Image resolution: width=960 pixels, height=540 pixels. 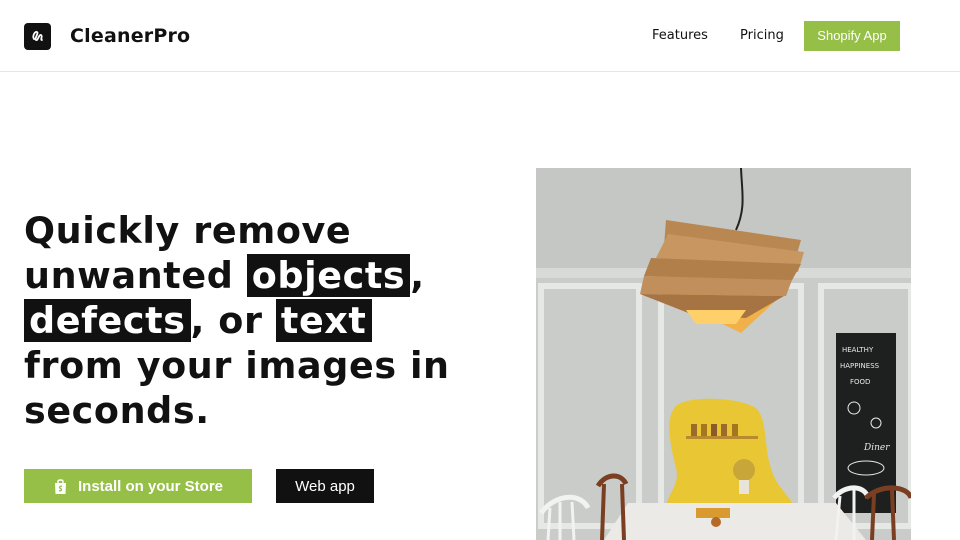 I want to click on install-button-label: Install on your Store, so click(x=150, y=486).